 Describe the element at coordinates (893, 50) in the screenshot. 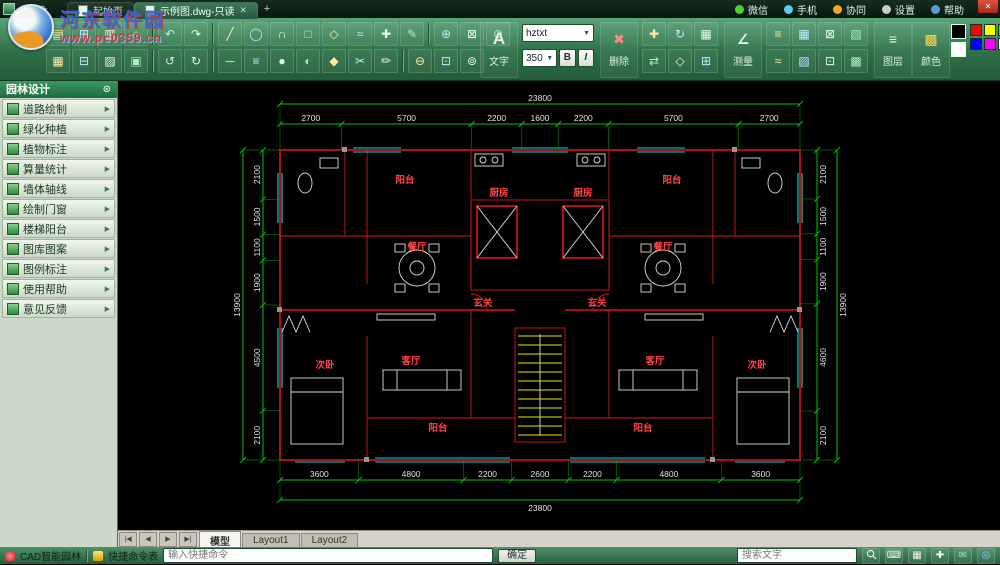

I see `layer-button: ≡ 图层` at that location.